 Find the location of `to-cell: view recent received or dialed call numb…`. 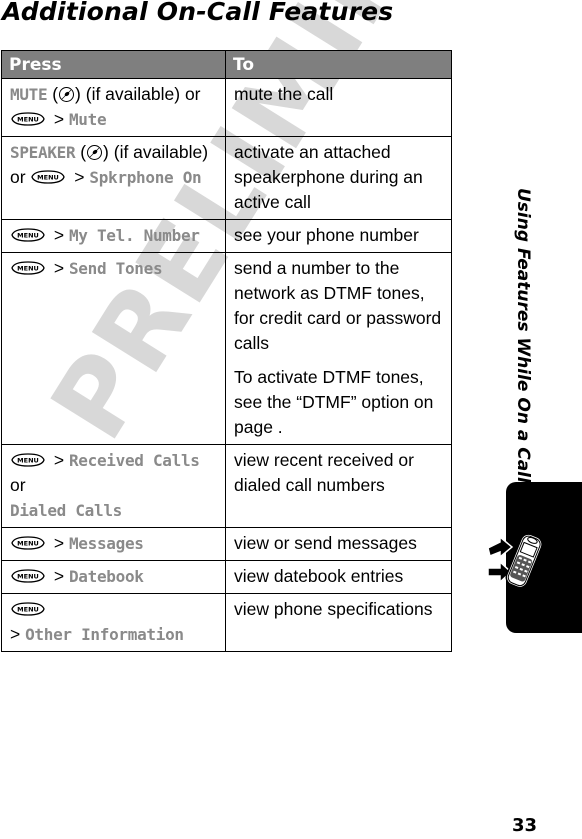

to-cell: view recent received or dialed call numb… is located at coordinates (338, 486).